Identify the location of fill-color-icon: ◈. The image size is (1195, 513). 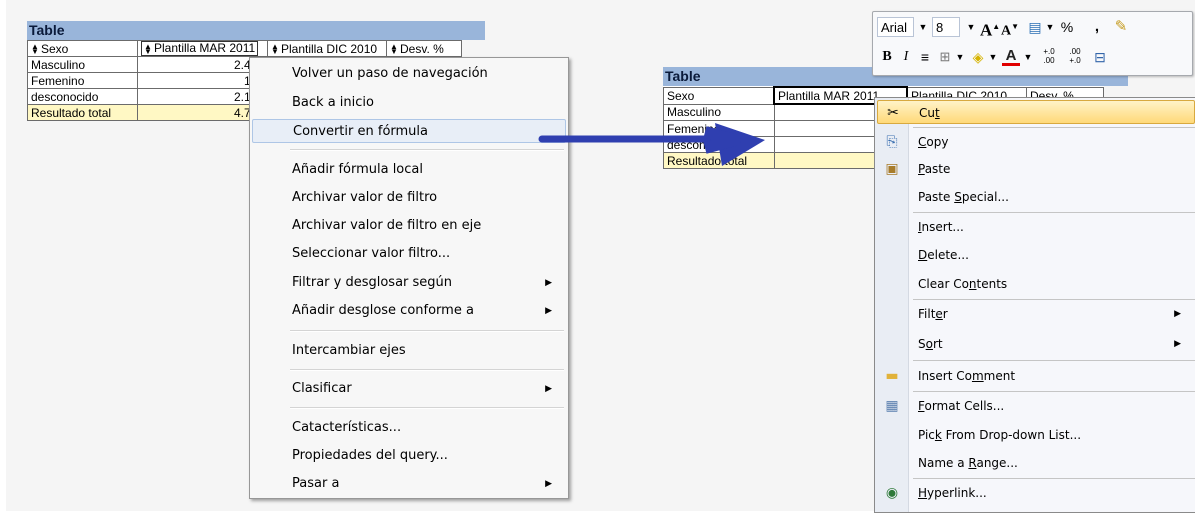
(978, 57).